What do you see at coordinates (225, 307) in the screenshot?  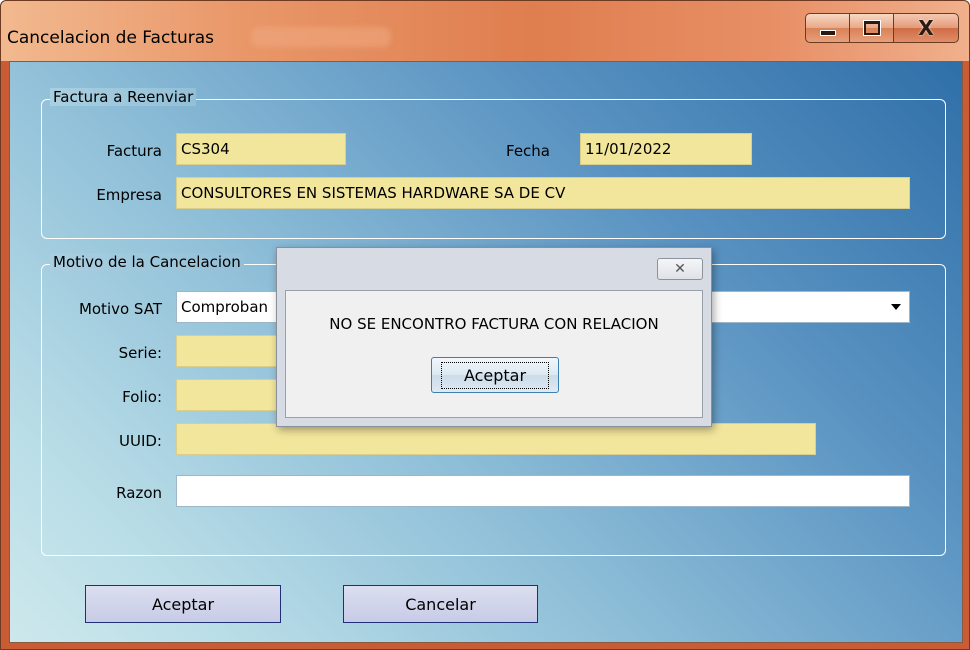 I see `motivo-sat-value: Comproban` at bounding box center [225, 307].